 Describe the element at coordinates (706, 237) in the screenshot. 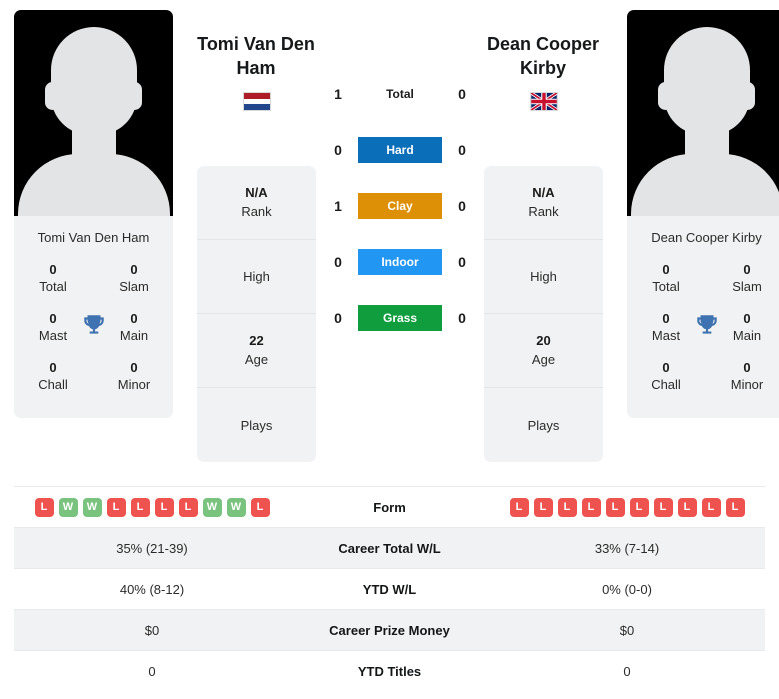

I see `right-player-photo-caption: Dean Cooper Kirby` at that location.